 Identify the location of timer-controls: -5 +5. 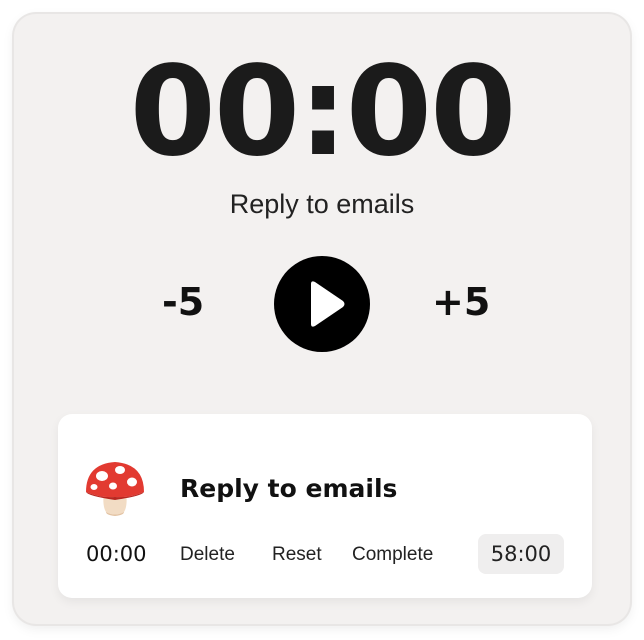
(322, 304).